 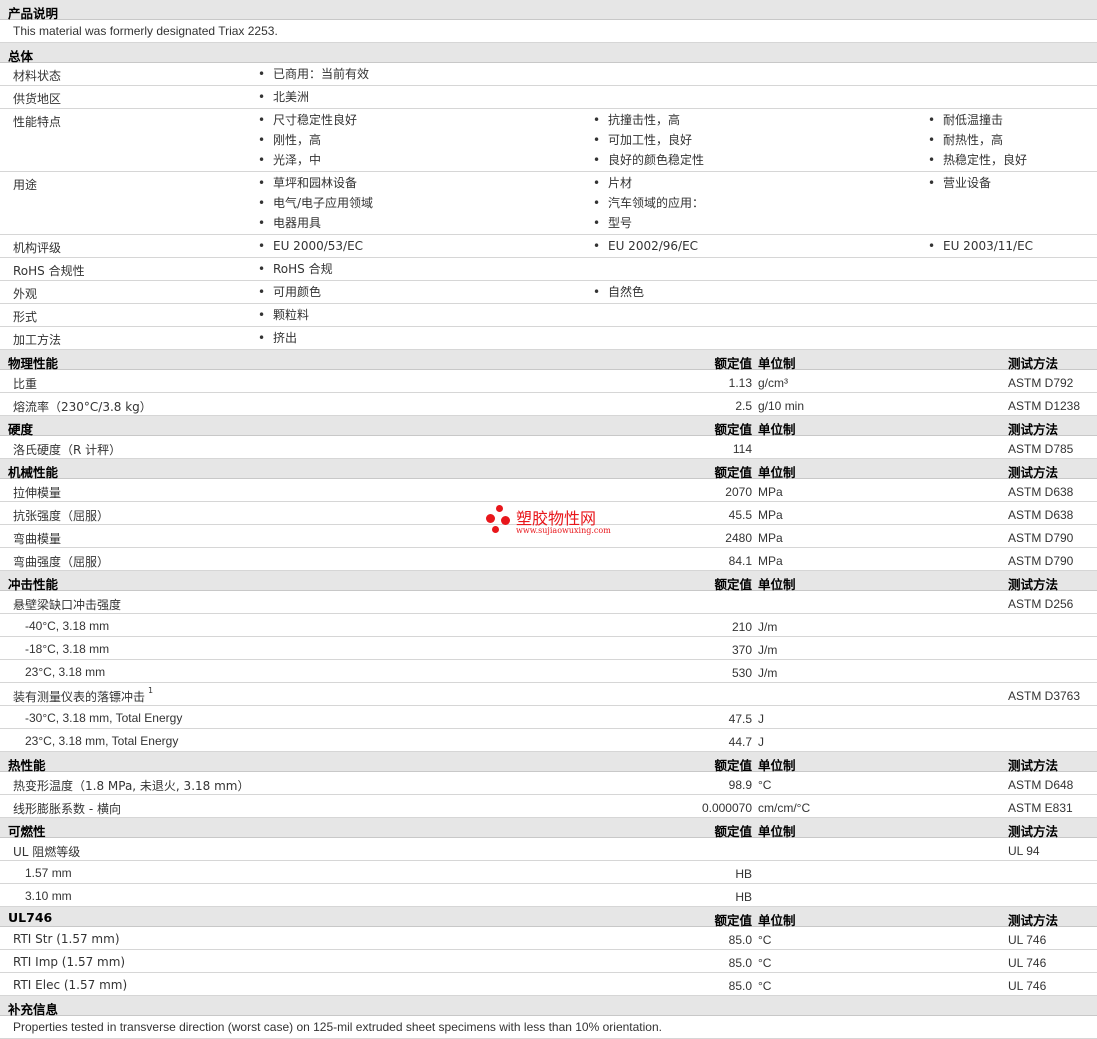 What do you see at coordinates (743, 874) in the screenshot?
I see `property-value: HB` at bounding box center [743, 874].